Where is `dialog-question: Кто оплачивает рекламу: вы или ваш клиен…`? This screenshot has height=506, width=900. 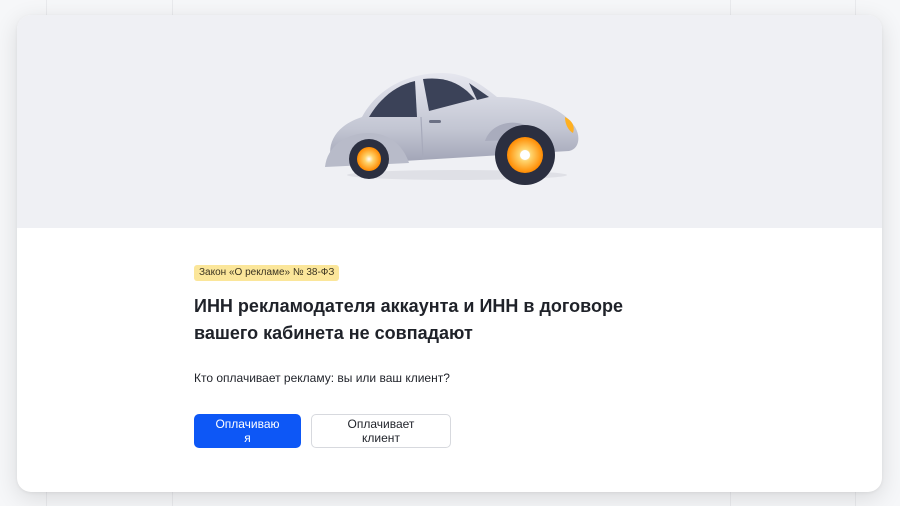
dialog-question: Кто оплачивает рекламу: вы или ваш клиен… is located at coordinates (322, 378).